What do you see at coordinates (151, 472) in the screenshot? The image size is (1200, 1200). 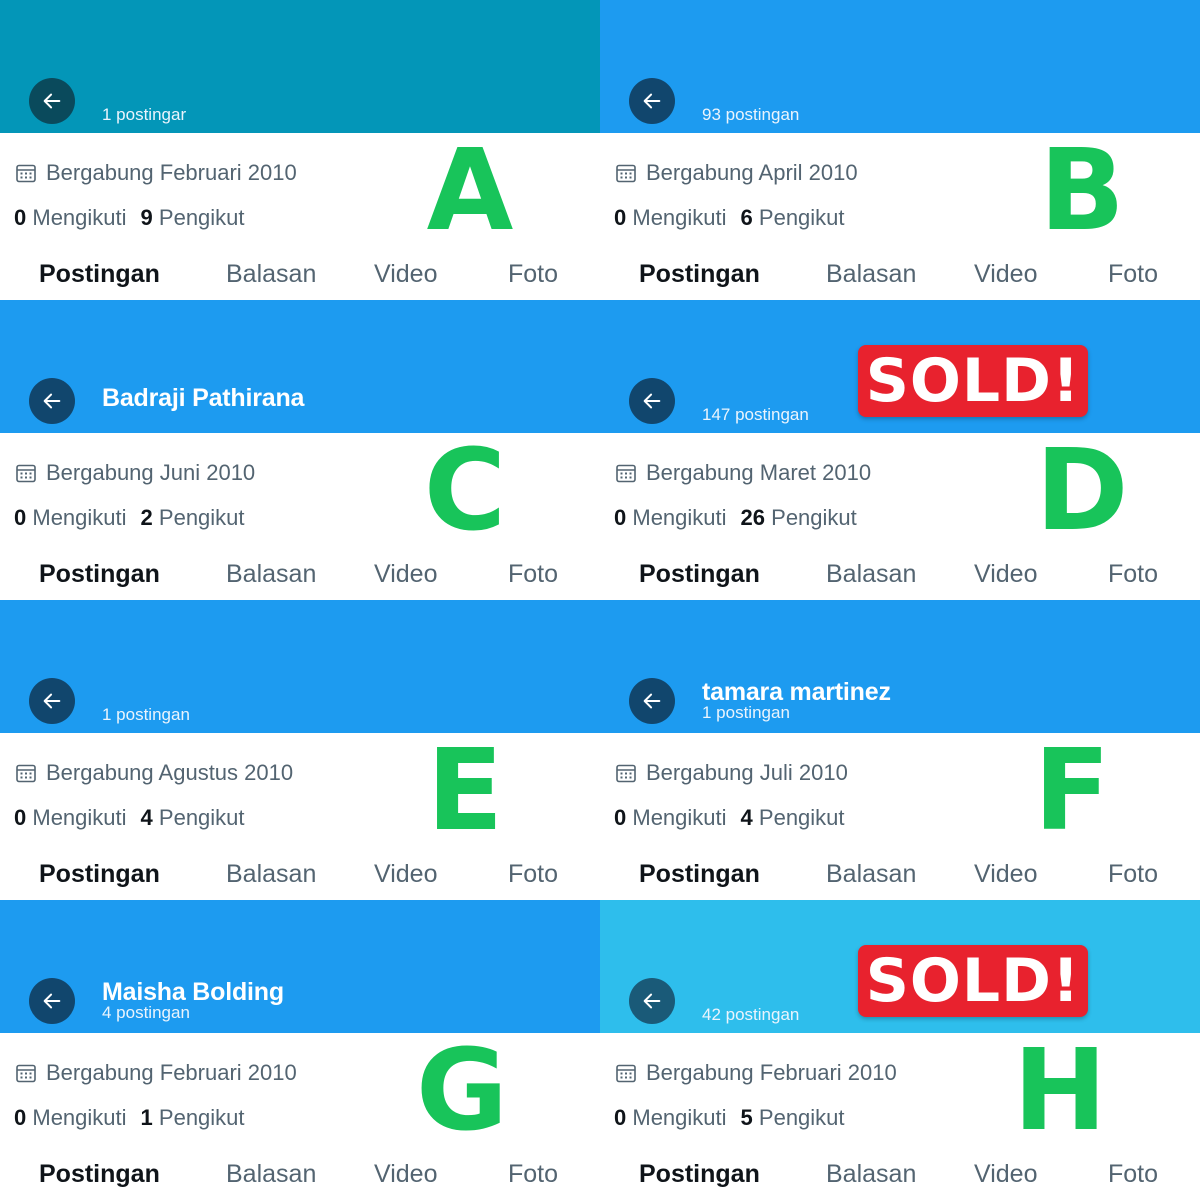 I see `joined-text: Bergabung Juni 2010` at bounding box center [151, 472].